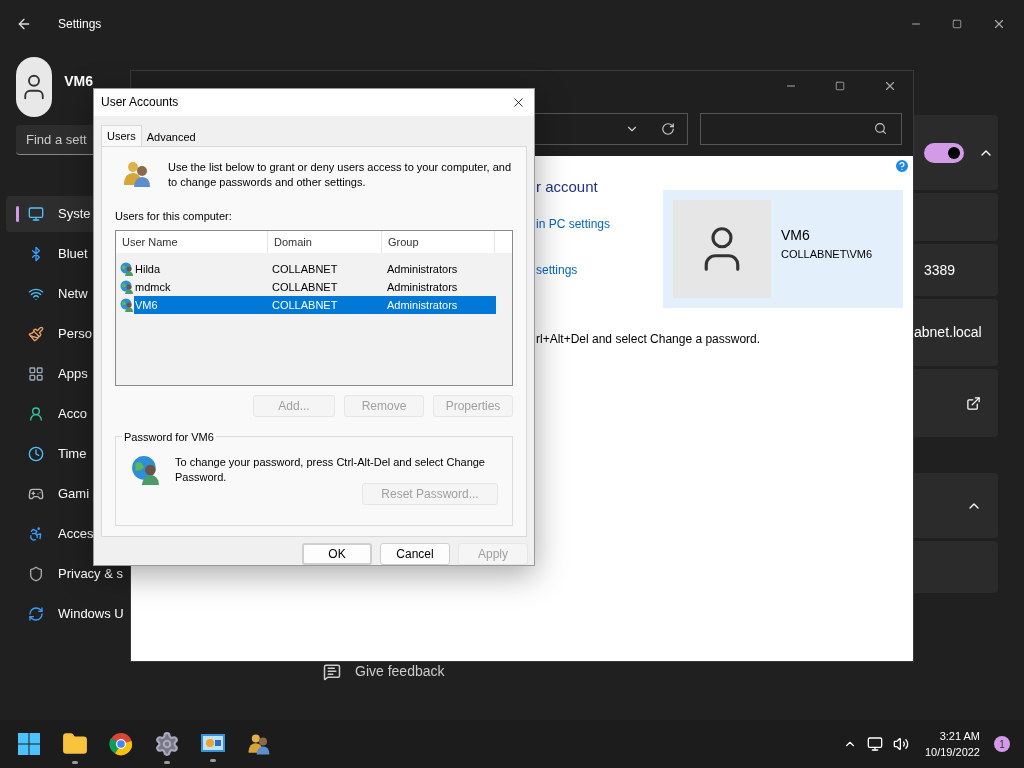 The height and width of the screenshot is (768, 1024). Describe the element at coordinates (51, 534) in the screenshot. I see `nav-item: Acces` at that location.